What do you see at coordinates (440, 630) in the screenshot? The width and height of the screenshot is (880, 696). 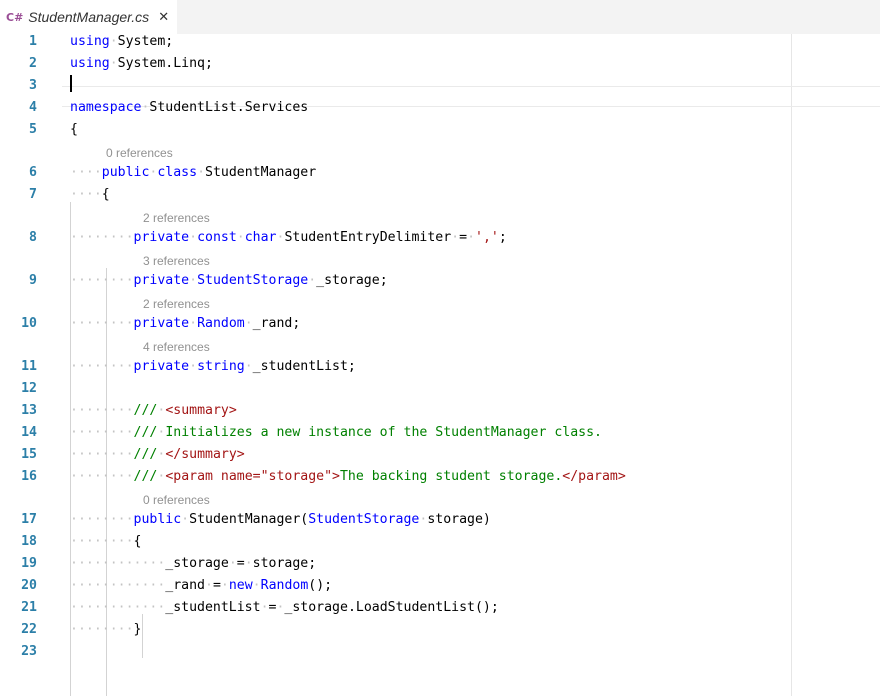 I see `code-line: 22 ········}` at bounding box center [440, 630].